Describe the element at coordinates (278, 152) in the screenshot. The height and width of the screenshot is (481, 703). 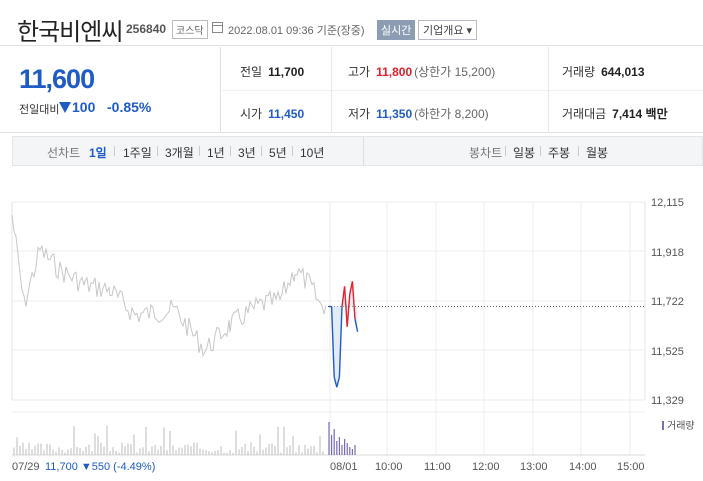
I see `period-tab-5y: 5년` at that location.